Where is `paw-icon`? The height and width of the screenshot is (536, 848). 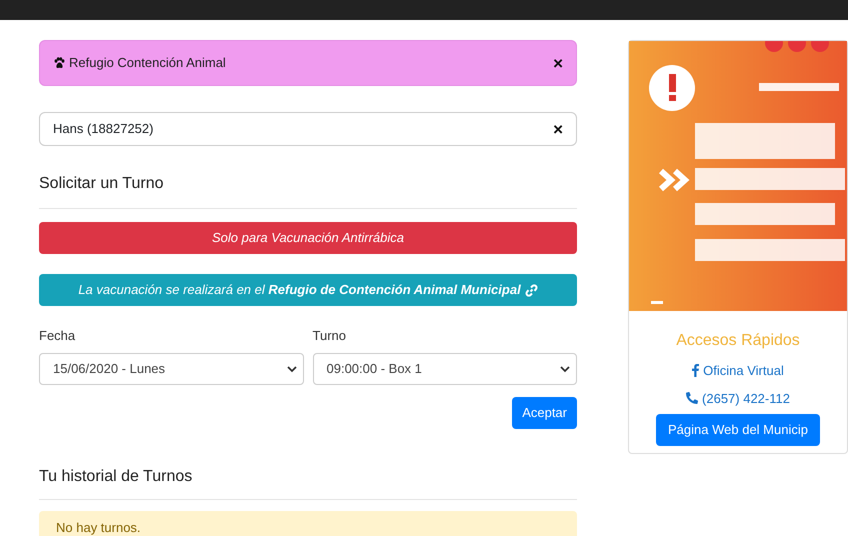 paw-icon is located at coordinates (59, 63).